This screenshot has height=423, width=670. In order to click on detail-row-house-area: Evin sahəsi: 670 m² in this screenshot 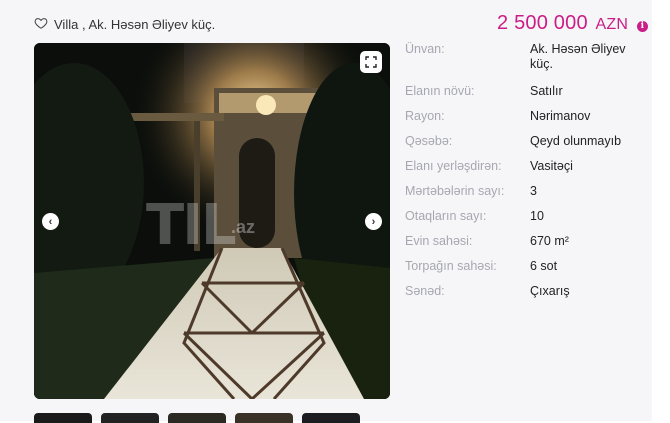, I will do `click(525, 246)`.